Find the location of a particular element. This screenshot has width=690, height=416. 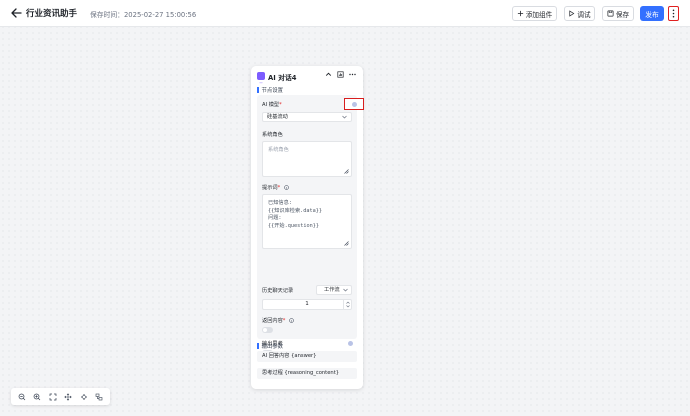

number-stepper is located at coordinates (347, 304).